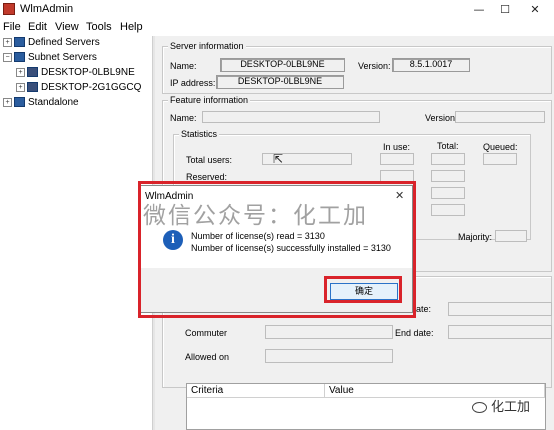 This screenshot has height=430, width=554. What do you see at coordinates (209, 100) in the screenshot?
I see `feature-info-legend: Feature information` at bounding box center [209, 100].